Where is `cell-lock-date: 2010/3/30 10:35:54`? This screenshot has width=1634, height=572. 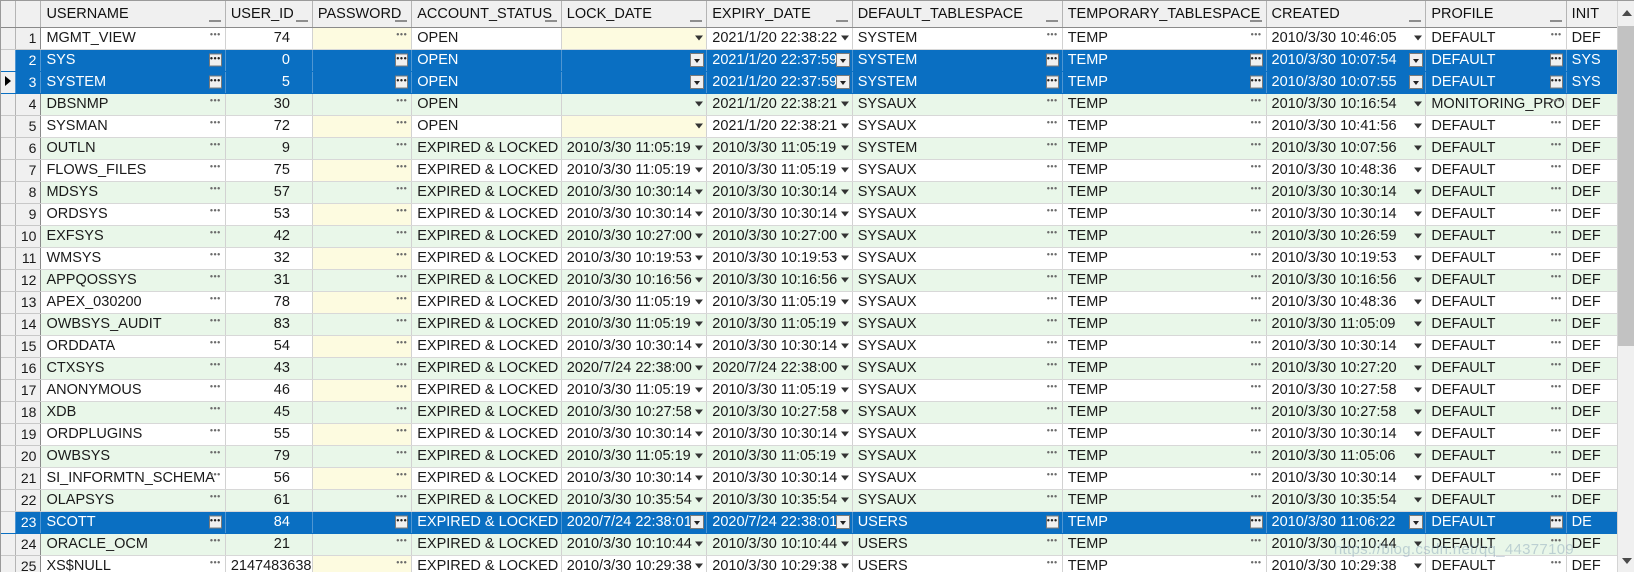
cell-lock-date: 2010/3/30 10:35:54 is located at coordinates (634, 500).